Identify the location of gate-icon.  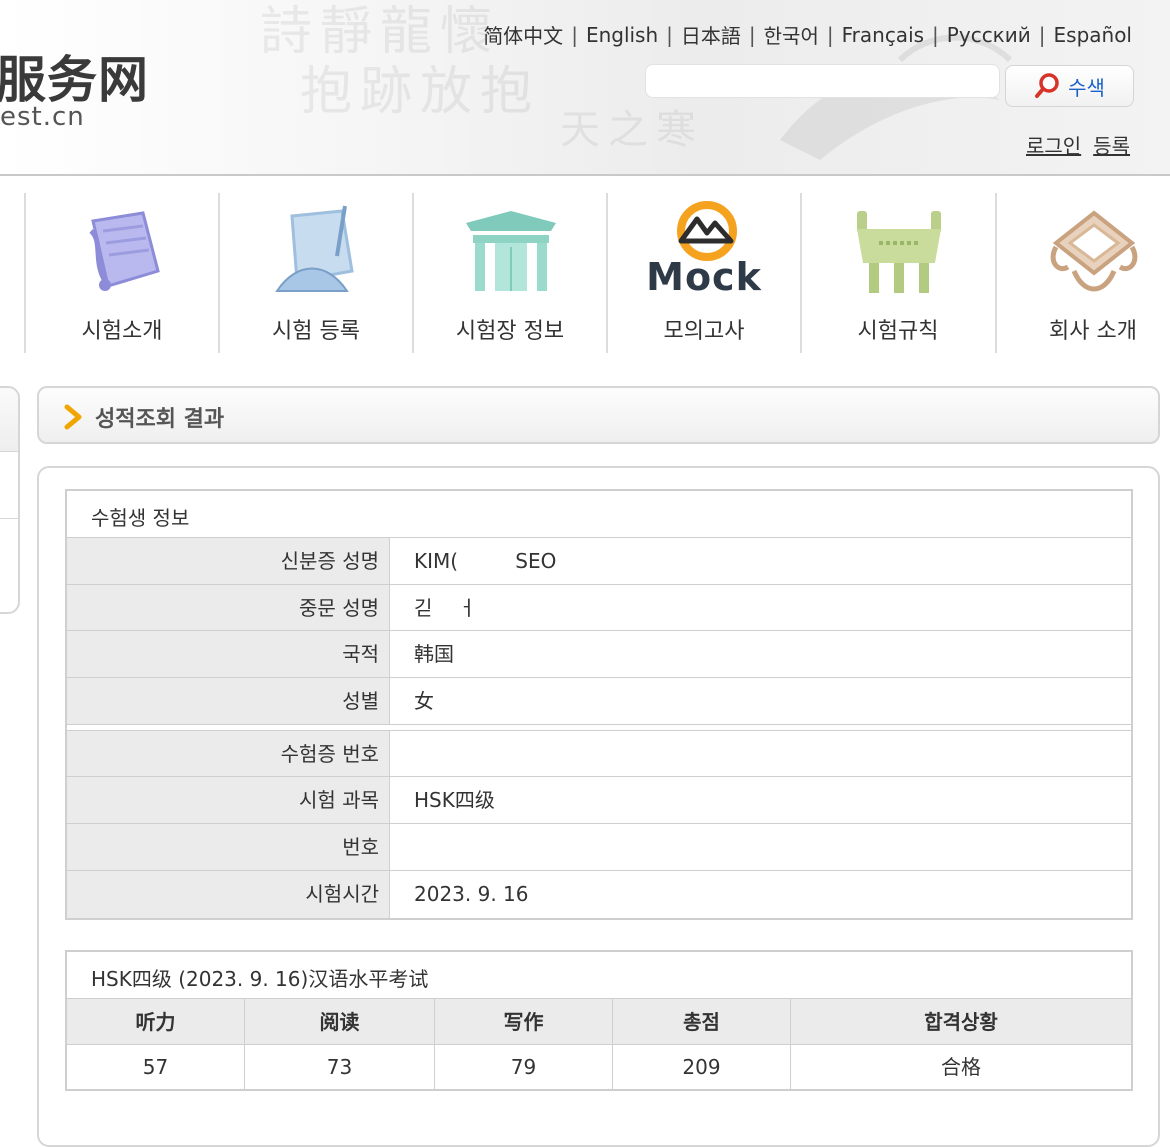
(511, 251).